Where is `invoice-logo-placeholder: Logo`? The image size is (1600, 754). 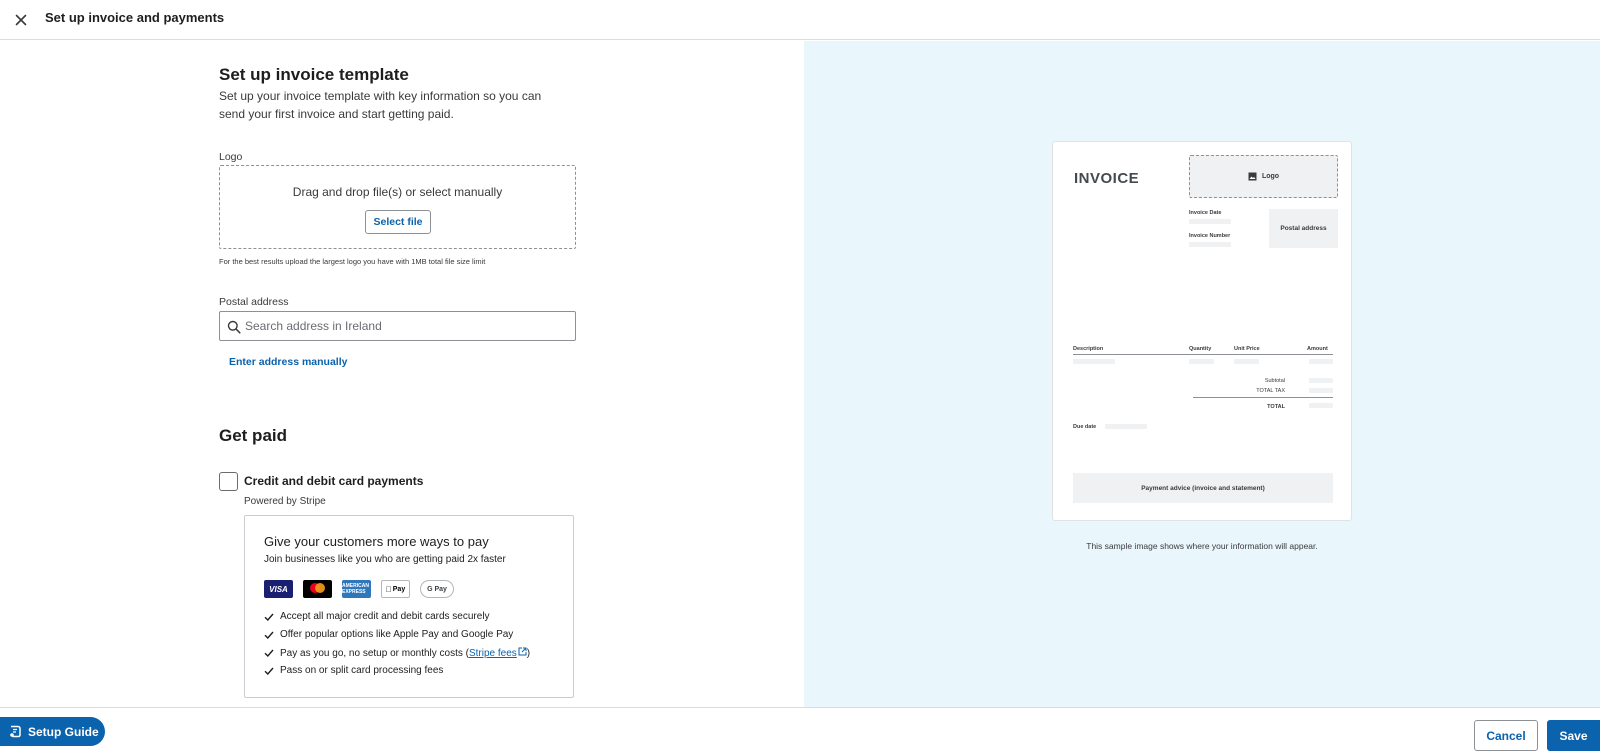
invoice-logo-placeholder: Logo is located at coordinates (1263, 176).